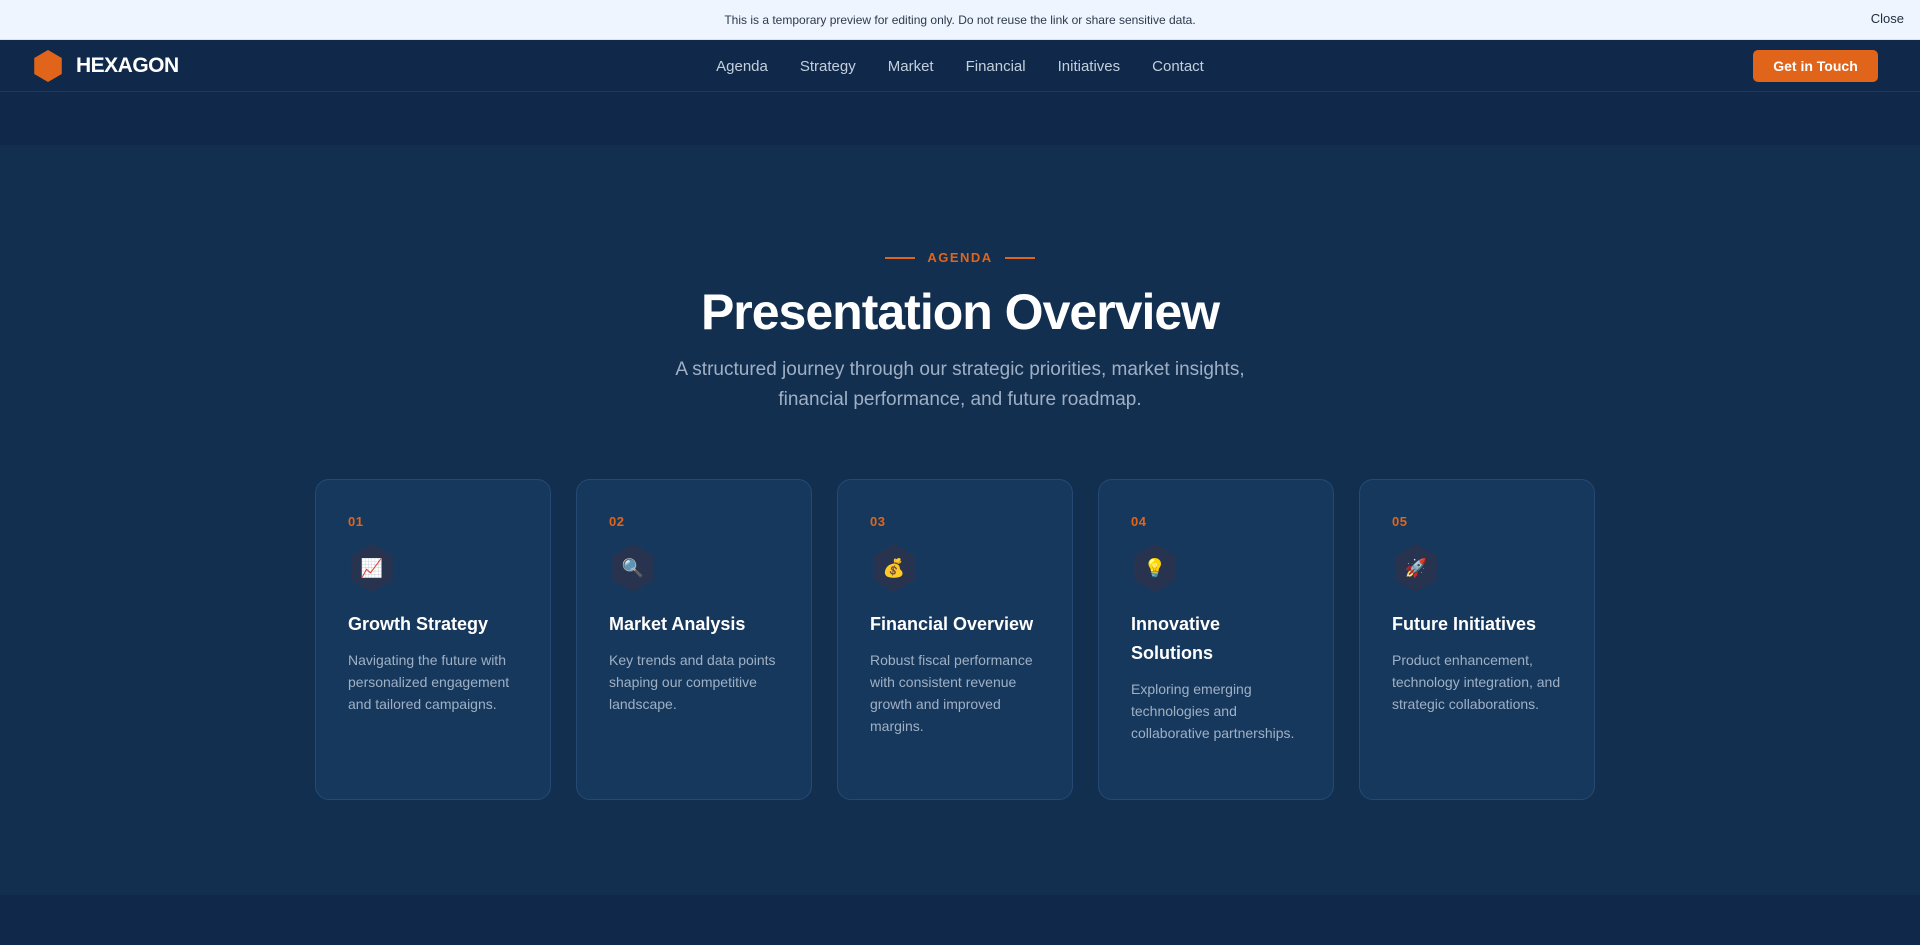 The image size is (1920, 945). What do you see at coordinates (1178, 66) in the screenshot?
I see `nav-link-contact: Contact` at bounding box center [1178, 66].